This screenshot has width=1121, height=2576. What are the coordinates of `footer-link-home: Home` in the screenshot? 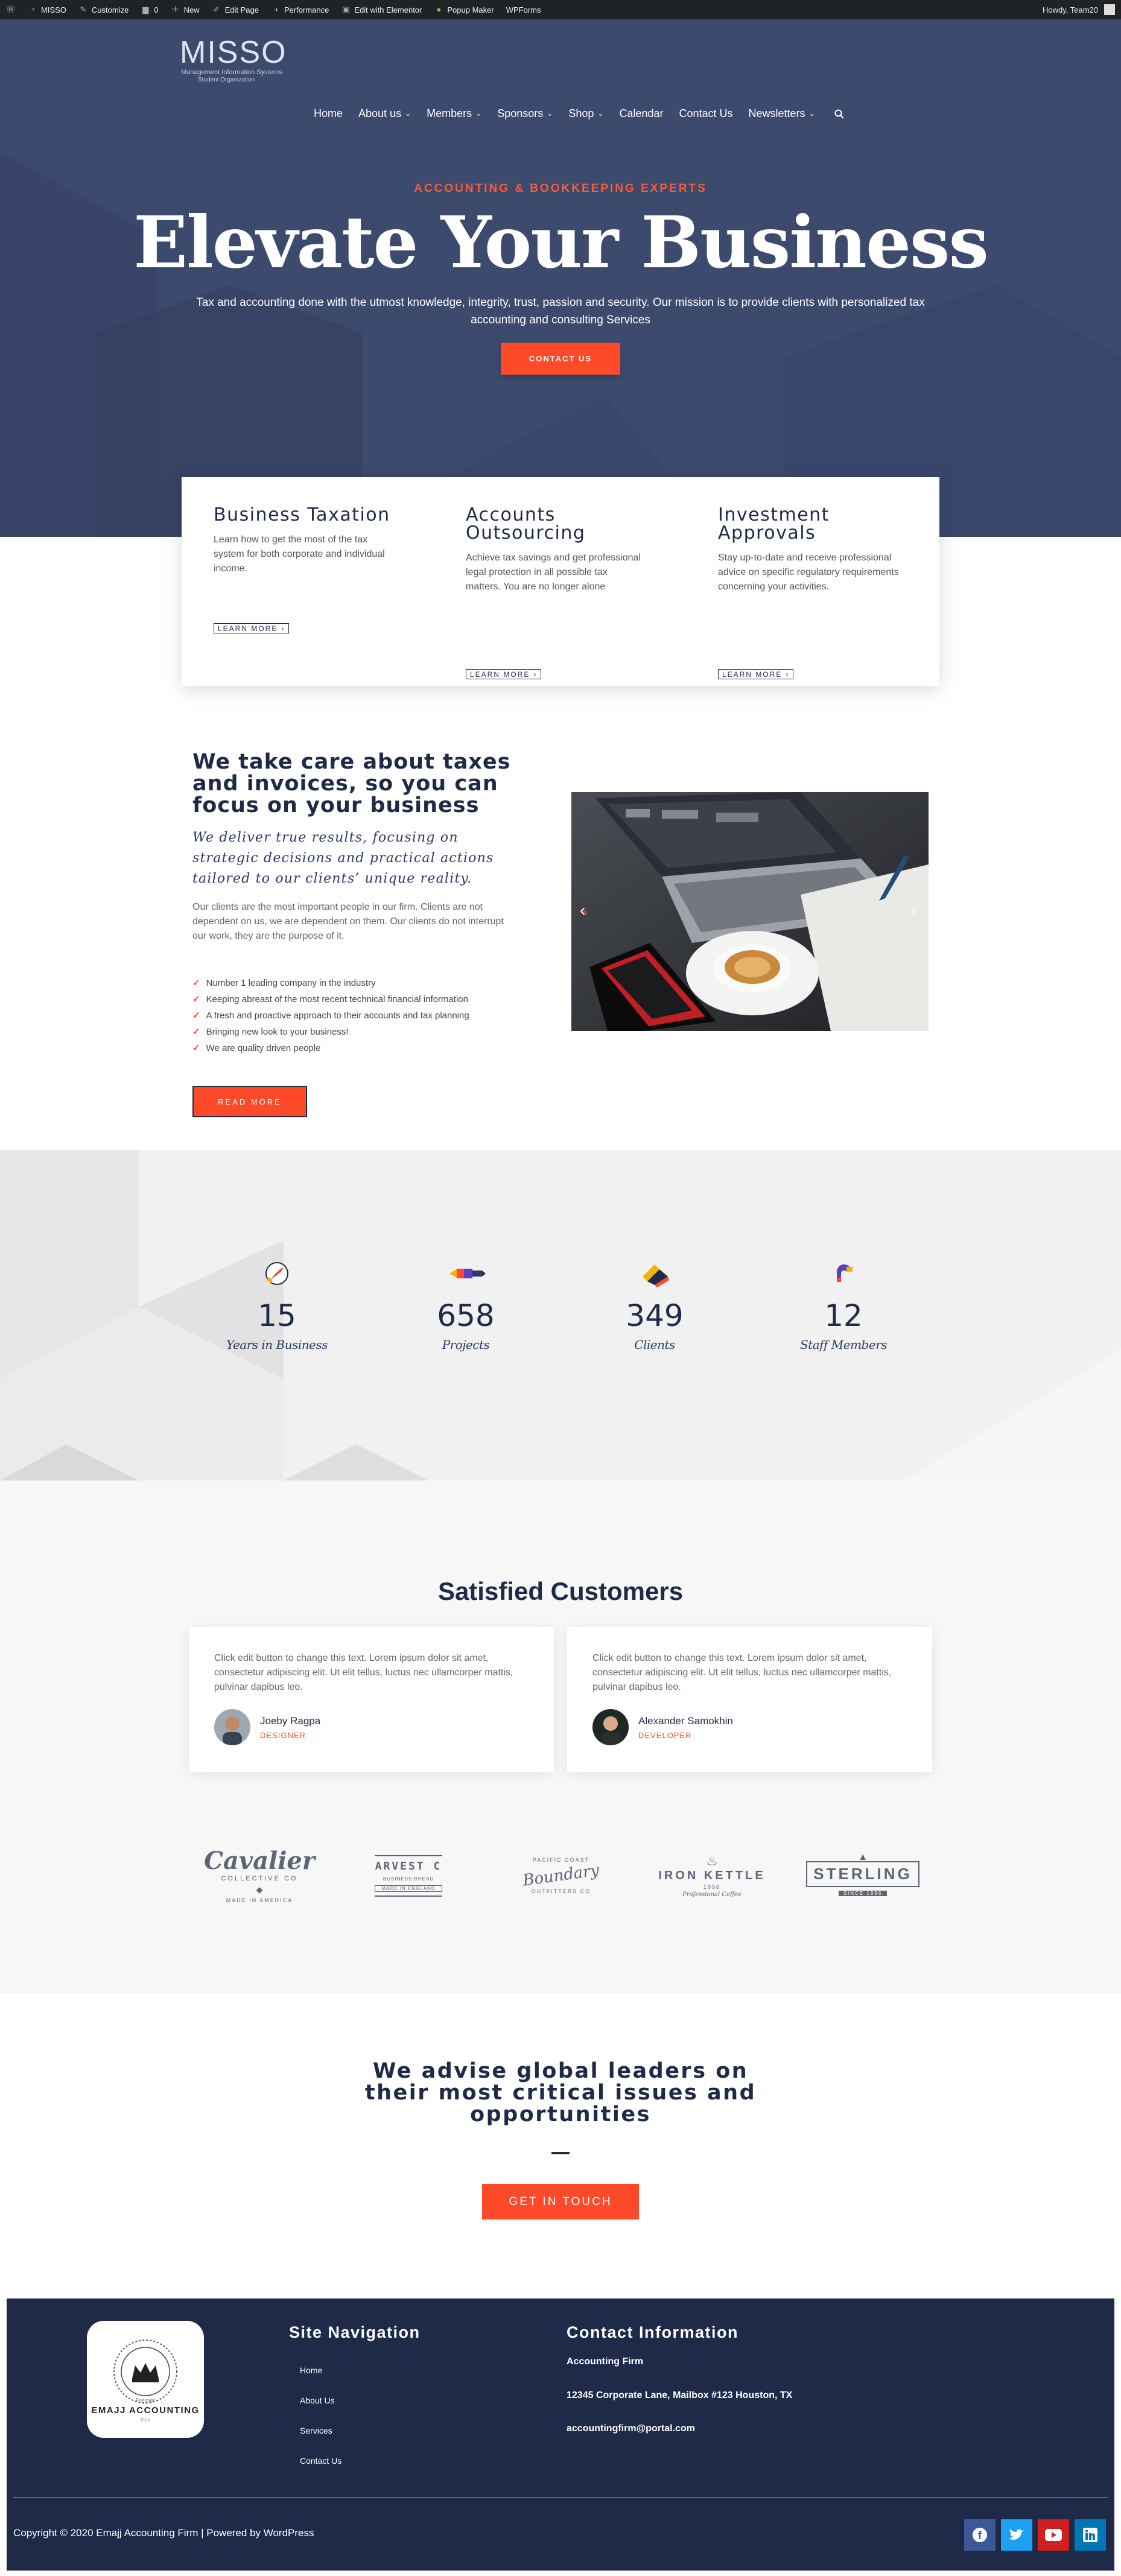 It's located at (311, 2370).